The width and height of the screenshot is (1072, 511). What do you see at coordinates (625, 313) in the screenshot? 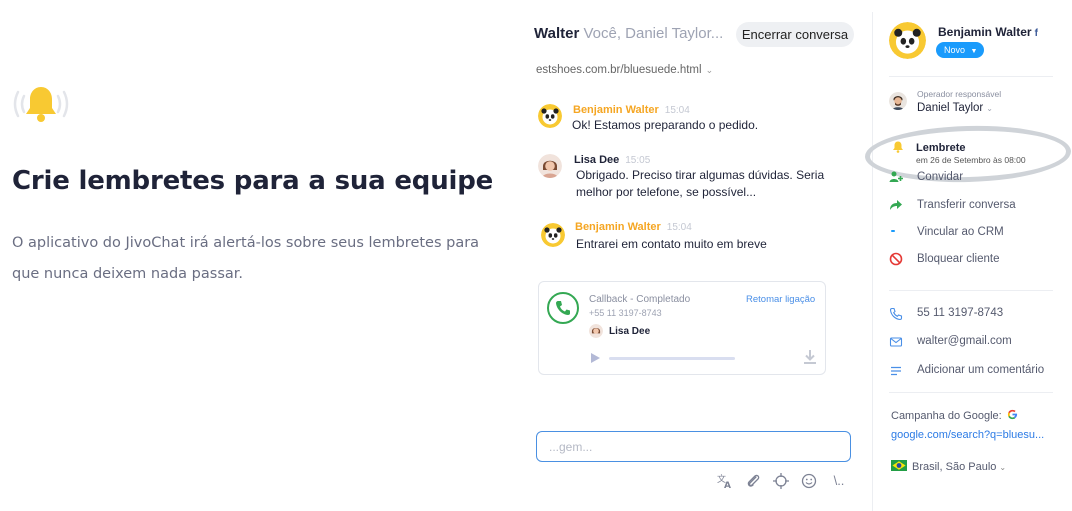
I see `callback-phone: +55 11 3197-8743` at bounding box center [625, 313].